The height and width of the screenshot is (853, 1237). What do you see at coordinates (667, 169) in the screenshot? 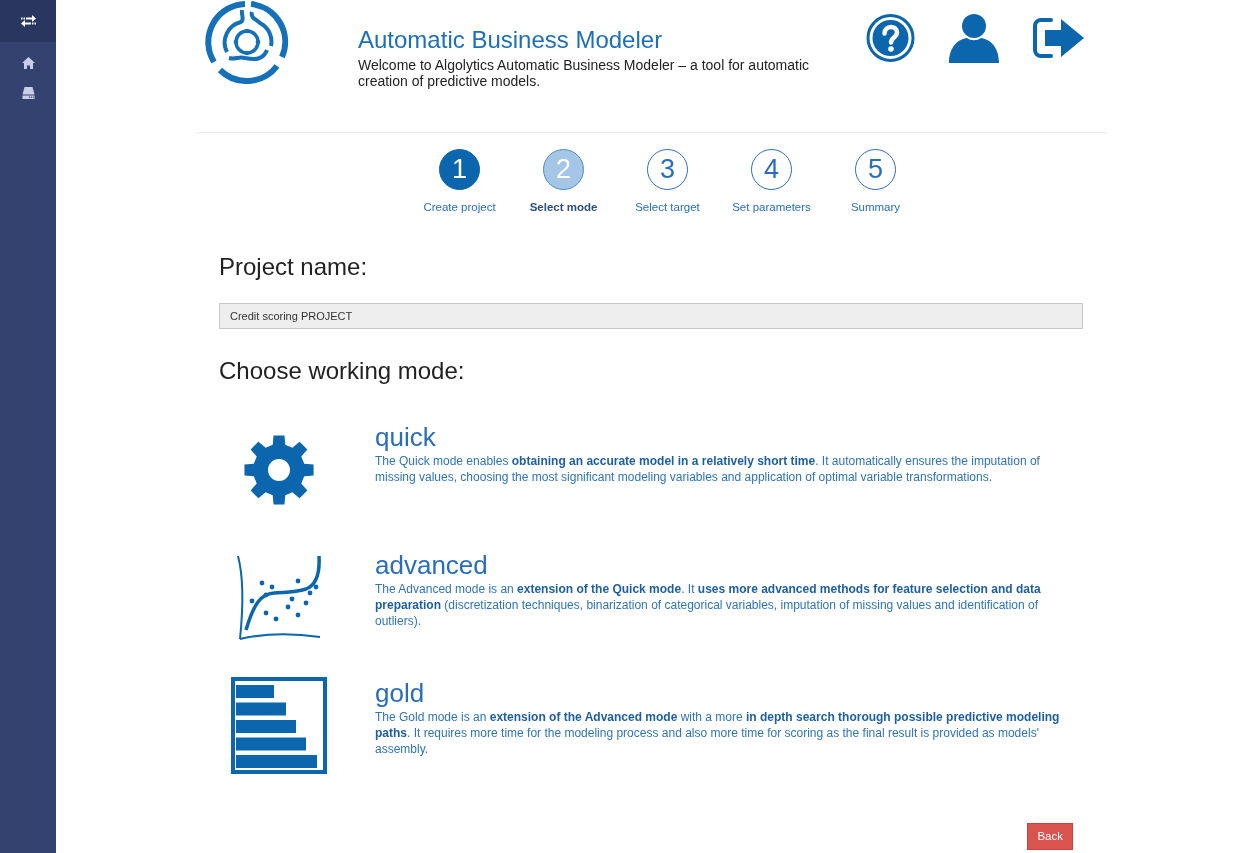
I see `step-number: 3` at bounding box center [667, 169].